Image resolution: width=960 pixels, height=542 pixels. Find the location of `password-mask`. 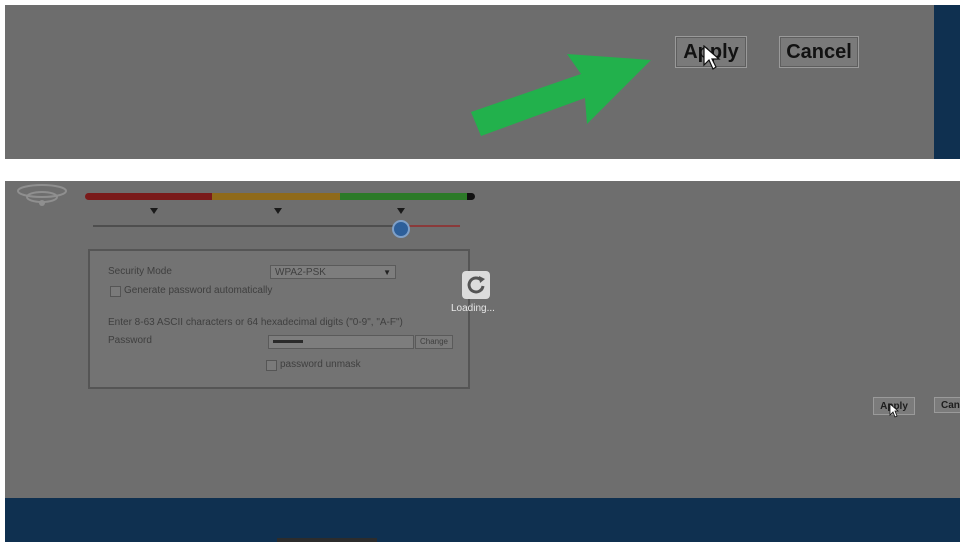

password-mask is located at coordinates (288, 341).